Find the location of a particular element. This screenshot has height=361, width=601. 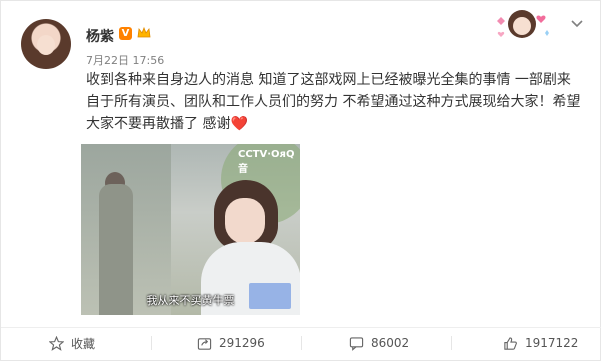

post-timestamp: 7月22日 17:56 is located at coordinates (125, 60).